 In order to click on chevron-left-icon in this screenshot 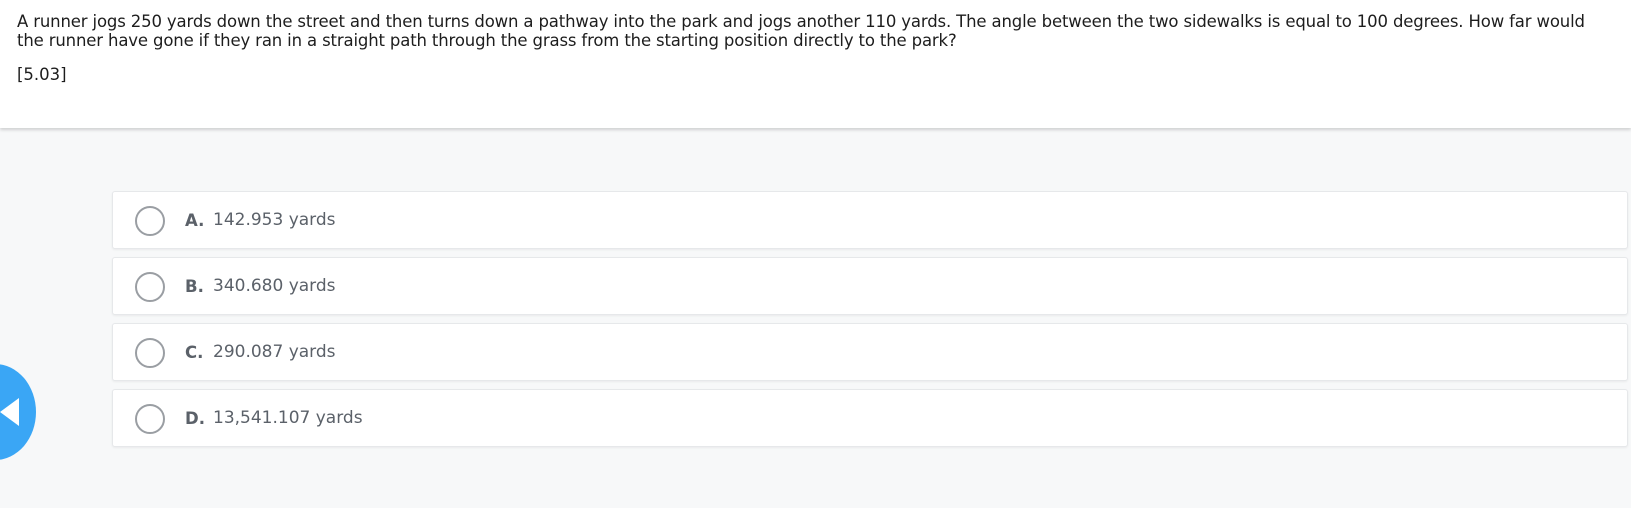, I will do `click(9, 412)`.